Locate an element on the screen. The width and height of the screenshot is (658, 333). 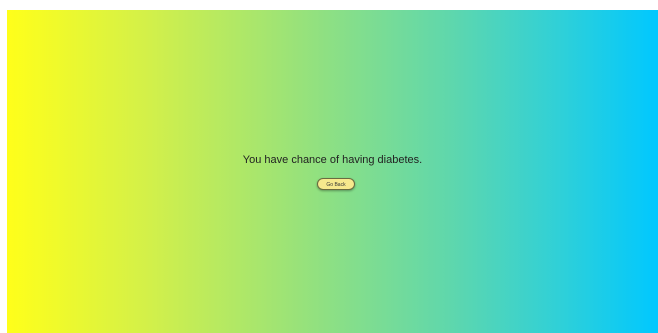
prediction-message: You have chance of having diabetes. is located at coordinates (332, 160).